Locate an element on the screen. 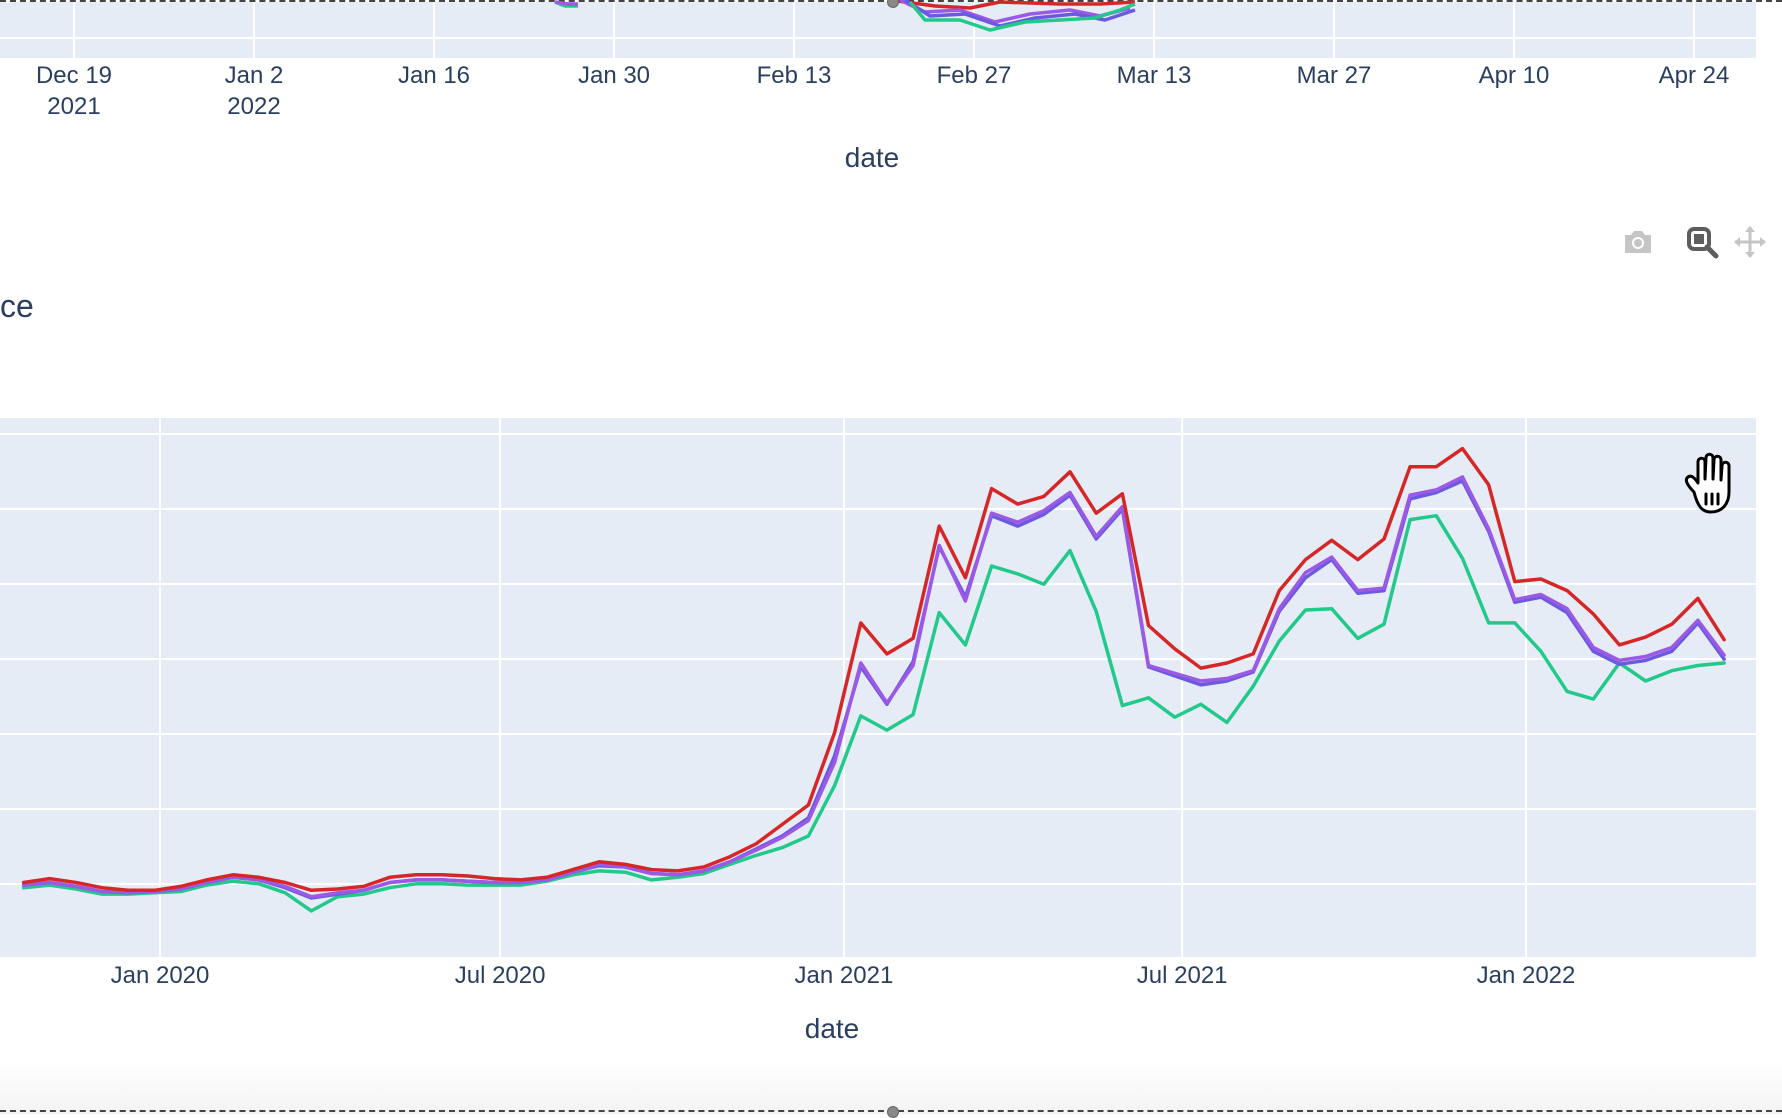 The height and width of the screenshot is (1118, 1782). frame-resize-handle-bottom is located at coordinates (893, 1112).